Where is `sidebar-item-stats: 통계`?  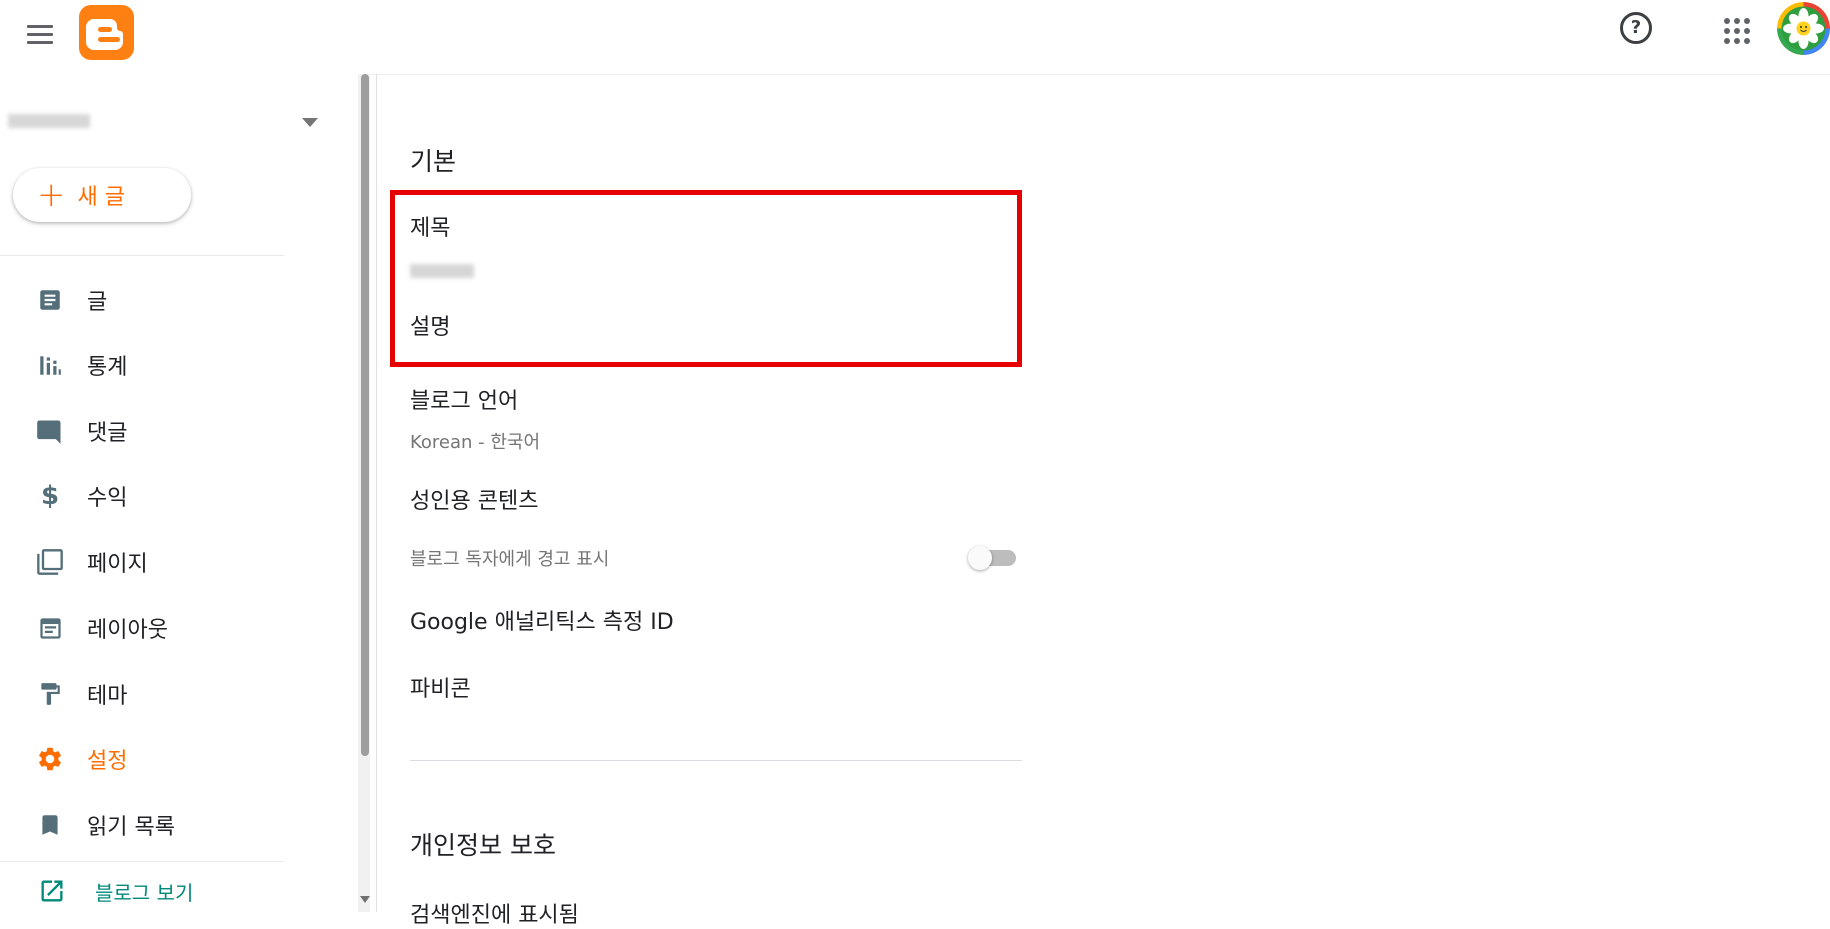
sidebar-item-stats: 통계 is located at coordinates (150, 365).